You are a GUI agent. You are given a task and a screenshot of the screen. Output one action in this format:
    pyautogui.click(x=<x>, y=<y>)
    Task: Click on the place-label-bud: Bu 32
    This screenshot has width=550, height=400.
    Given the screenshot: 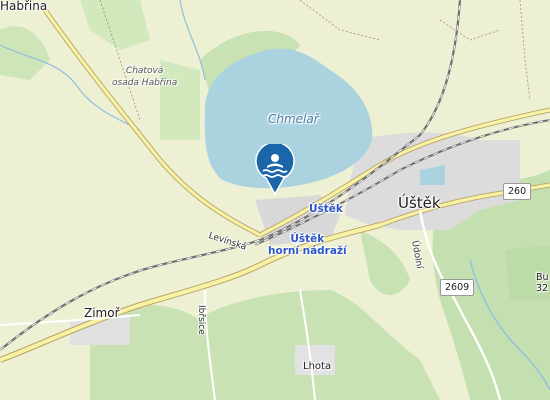 What is the action you would take?
    pyautogui.click(x=542, y=283)
    